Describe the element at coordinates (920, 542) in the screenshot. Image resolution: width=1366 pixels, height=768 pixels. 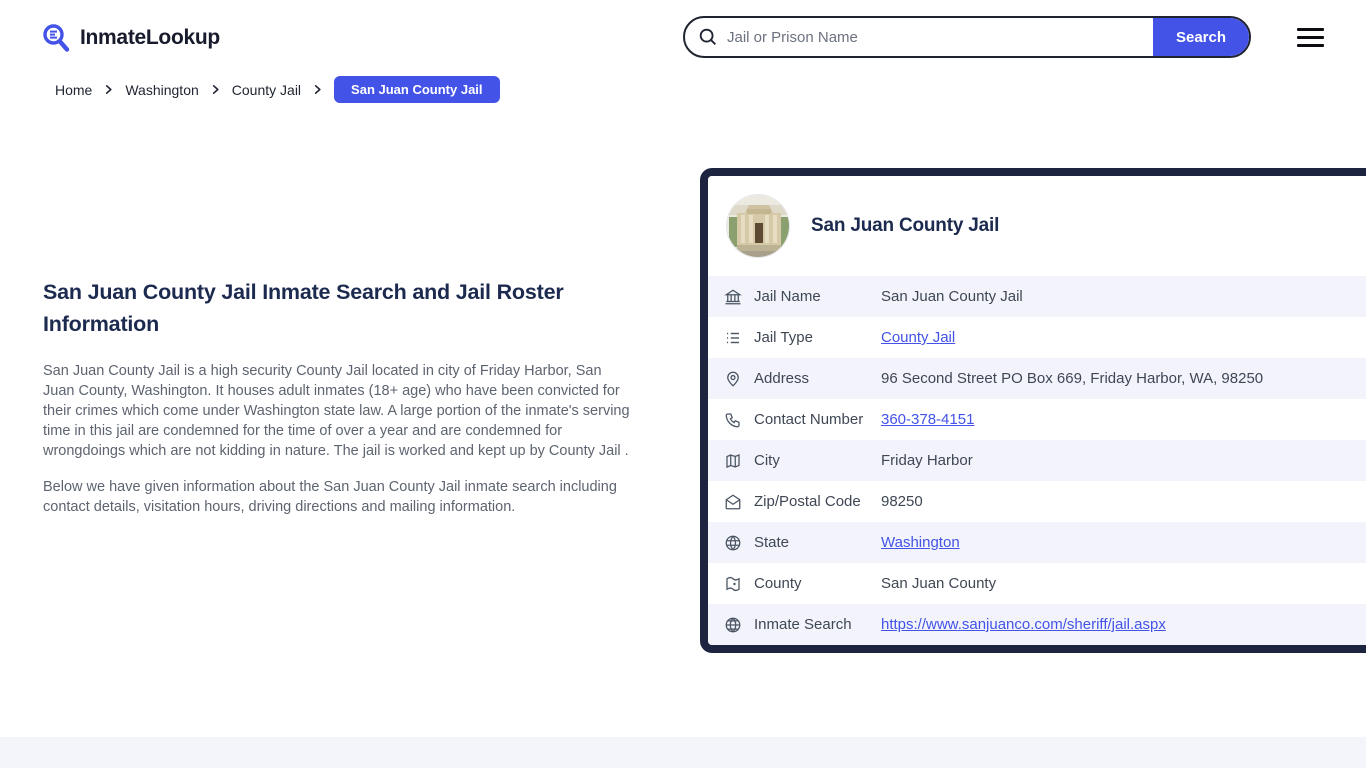
I see `state-link: Washington` at that location.